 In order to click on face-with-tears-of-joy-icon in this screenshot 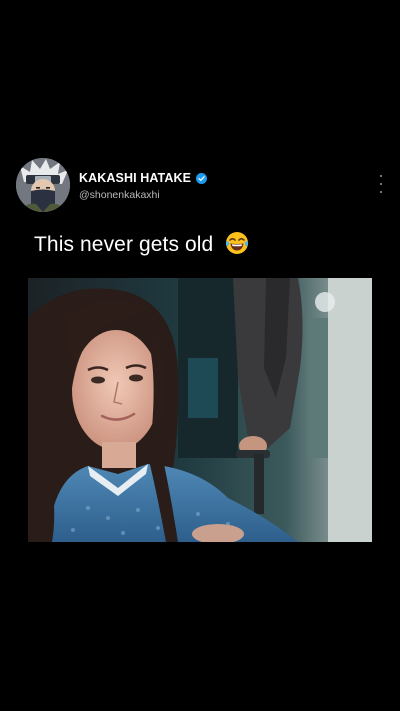, I will do `click(237, 243)`.